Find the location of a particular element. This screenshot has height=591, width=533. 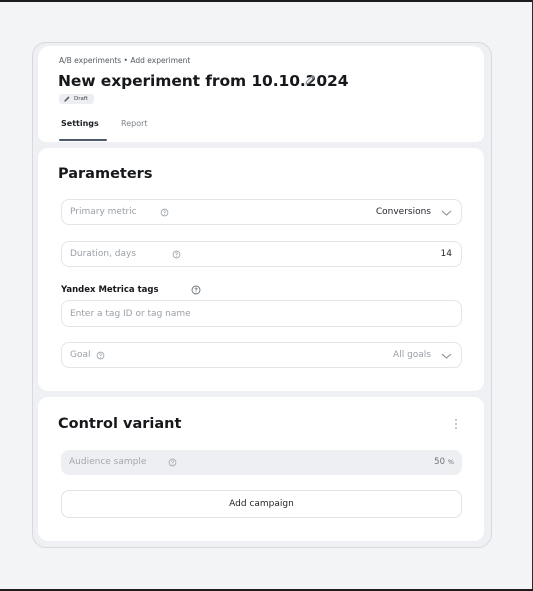

status-badge-label: Draft is located at coordinates (81, 99).